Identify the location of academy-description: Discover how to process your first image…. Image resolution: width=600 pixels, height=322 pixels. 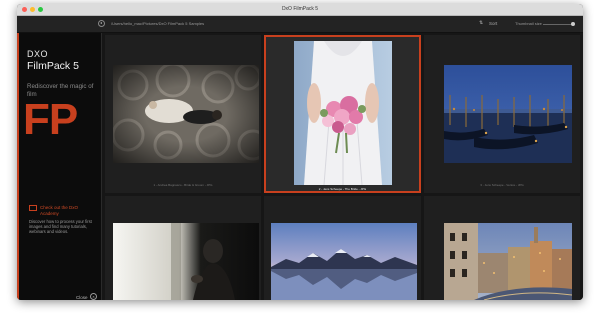
(60, 227).